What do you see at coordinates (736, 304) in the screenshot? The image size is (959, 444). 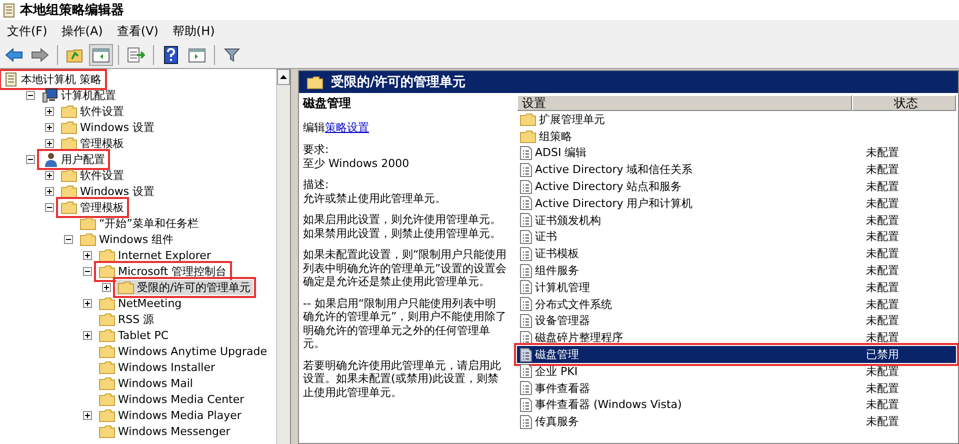 I see `setting-row: 分布式文件系统 未配置` at bounding box center [736, 304].